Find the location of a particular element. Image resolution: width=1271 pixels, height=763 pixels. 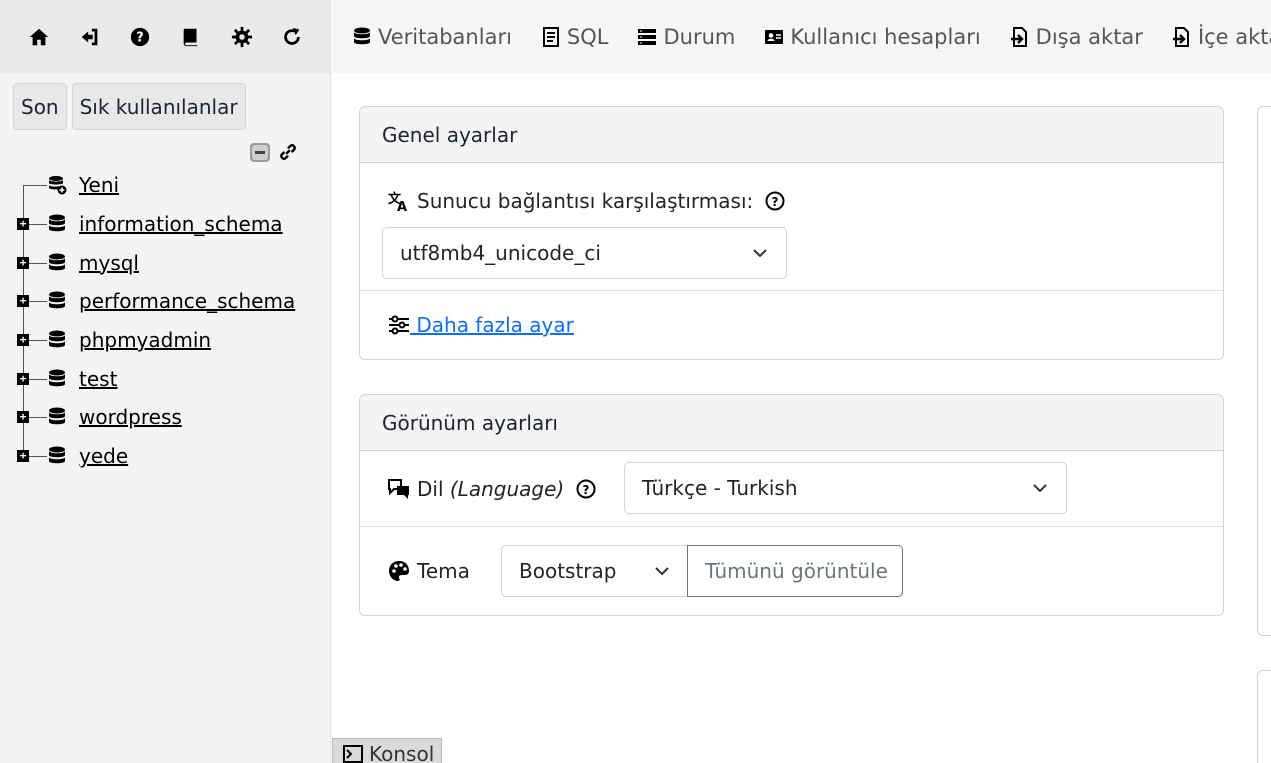

theme-value: Bootstrap is located at coordinates (568, 571).